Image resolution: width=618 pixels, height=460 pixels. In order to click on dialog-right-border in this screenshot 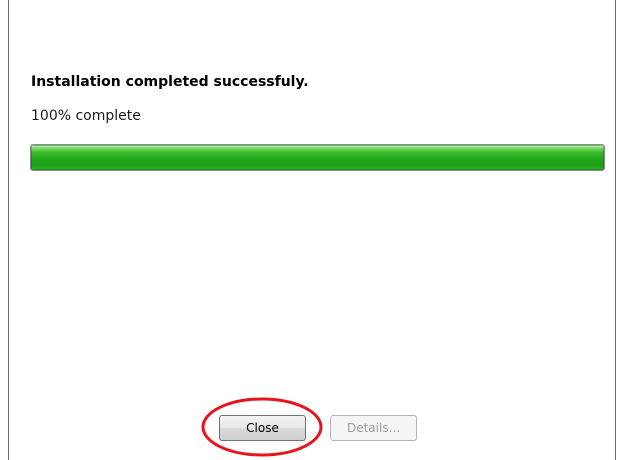, I will do `click(615, 230)`.